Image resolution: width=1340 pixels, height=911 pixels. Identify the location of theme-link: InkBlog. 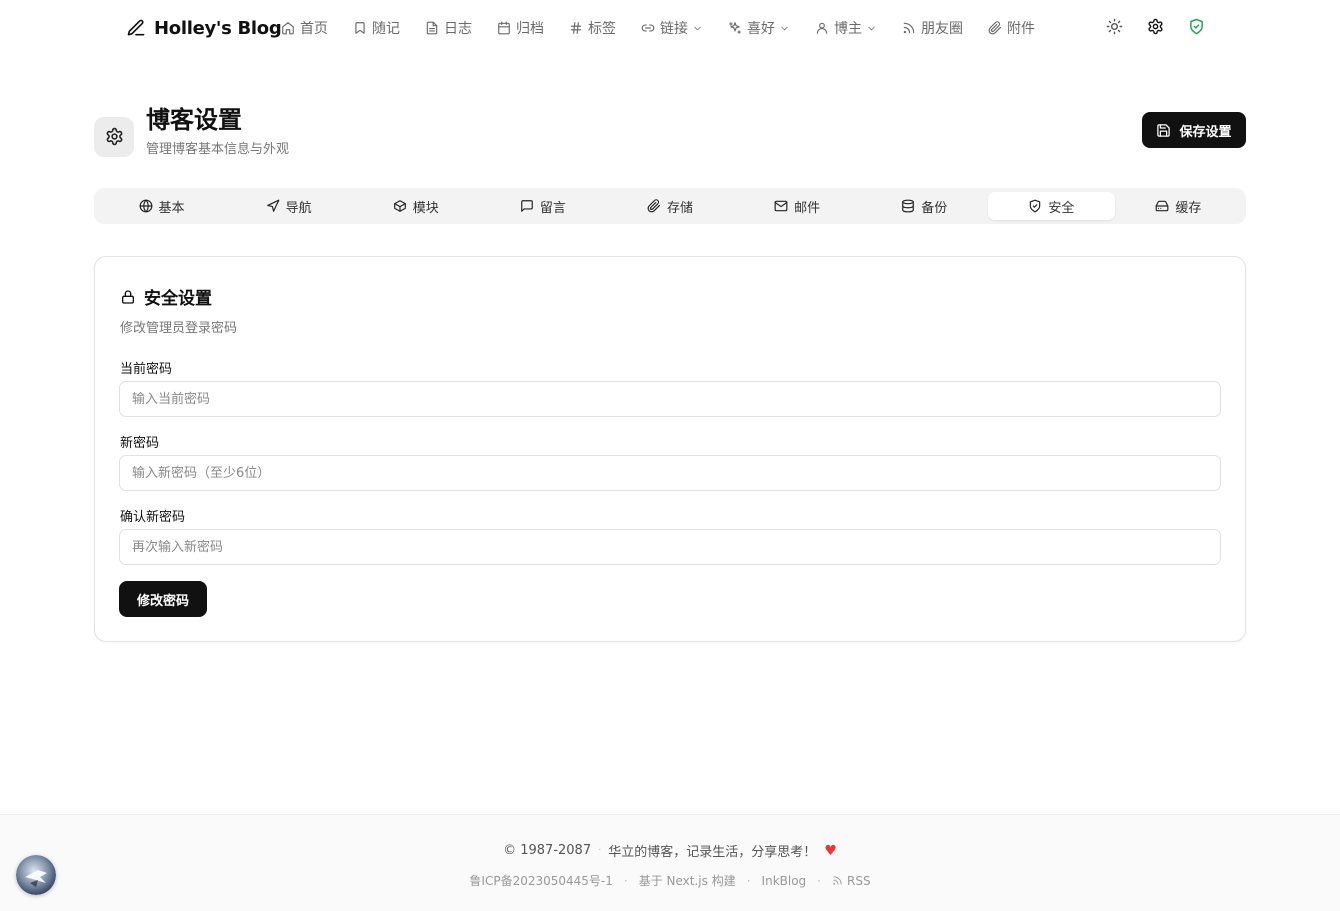
(784, 881).